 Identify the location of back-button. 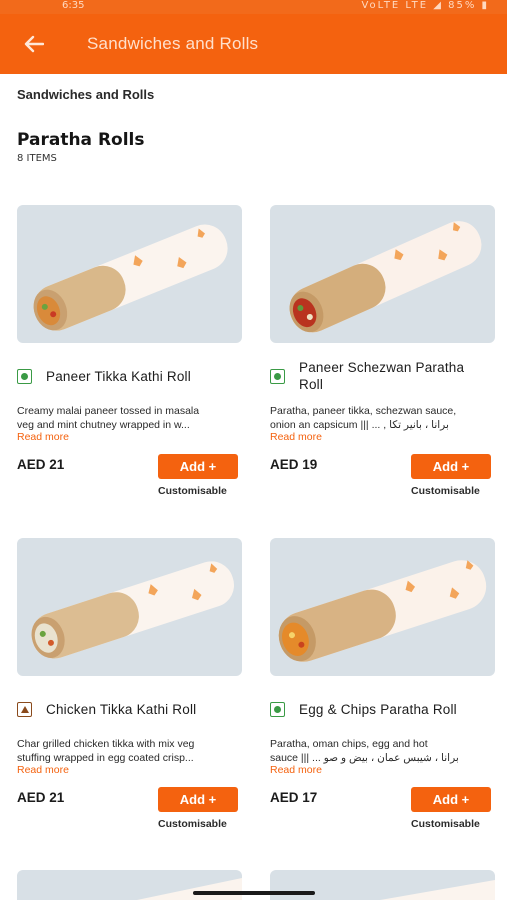
(34, 44).